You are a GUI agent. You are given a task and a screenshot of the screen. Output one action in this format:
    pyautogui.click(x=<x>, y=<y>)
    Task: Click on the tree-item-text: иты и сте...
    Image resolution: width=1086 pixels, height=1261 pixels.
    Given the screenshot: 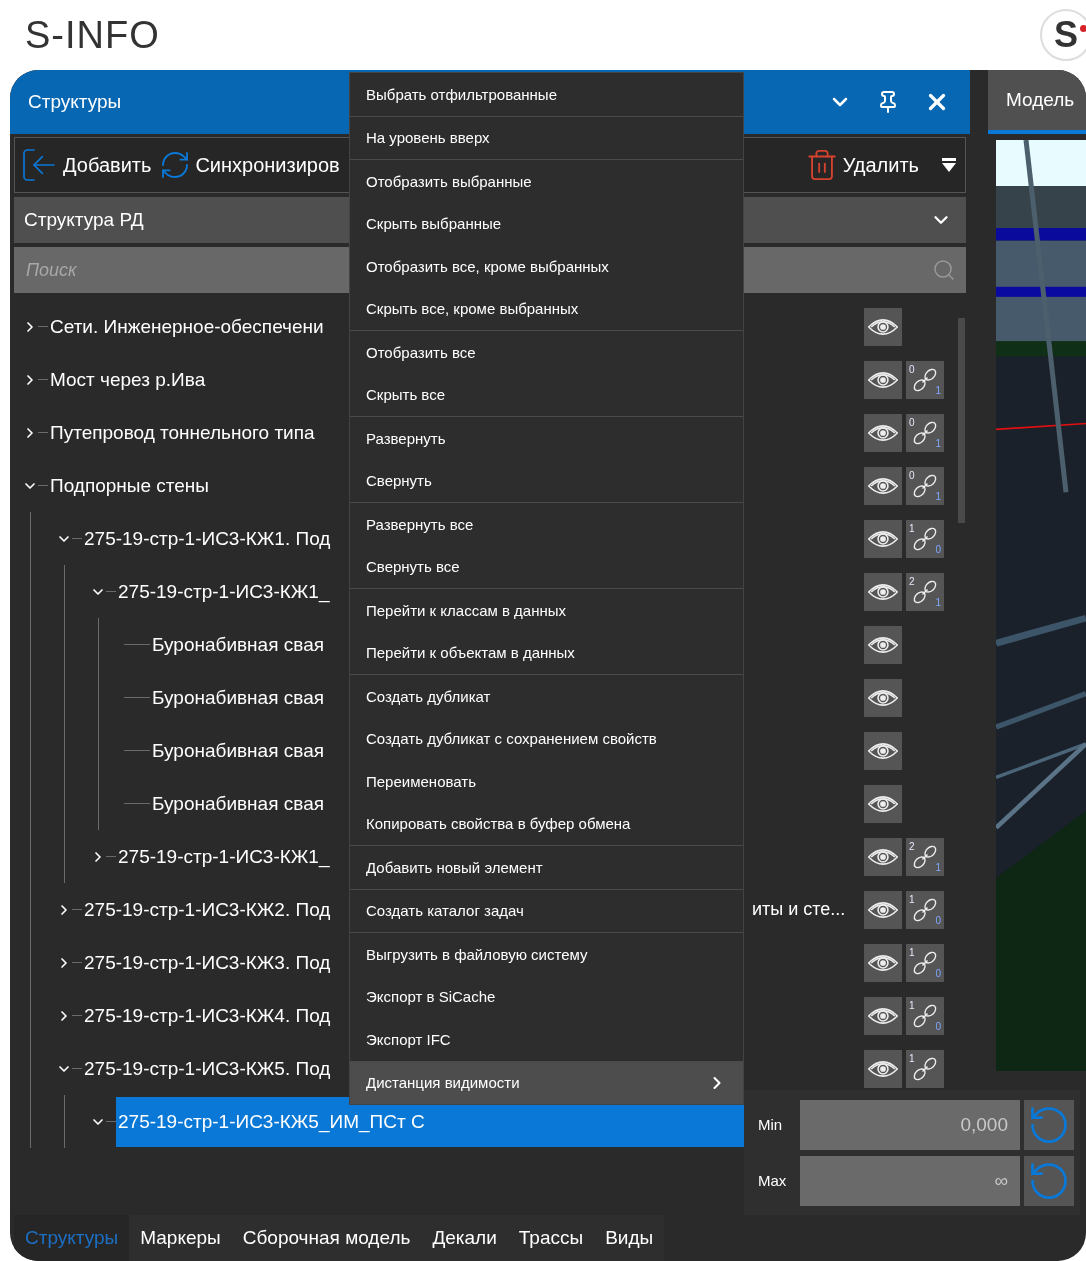 What is the action you would take?
    pyautogui.click(x=799, y=909)
    